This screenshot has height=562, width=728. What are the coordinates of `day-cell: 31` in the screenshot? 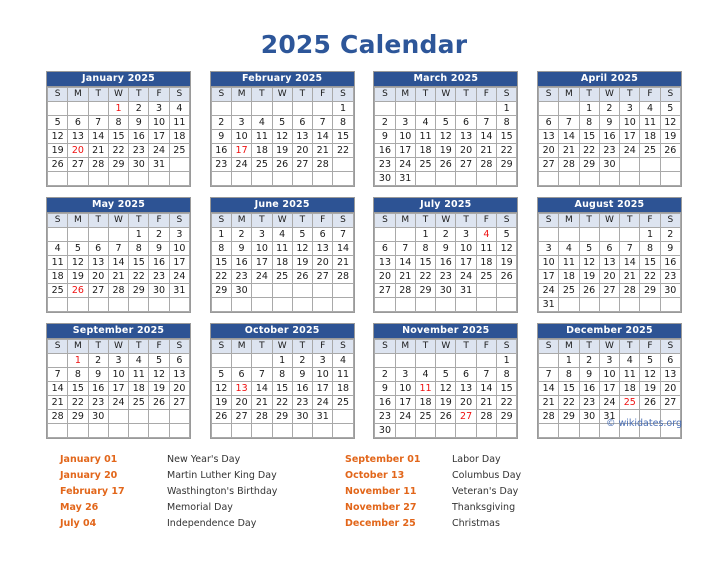 It's located at (159, 164).